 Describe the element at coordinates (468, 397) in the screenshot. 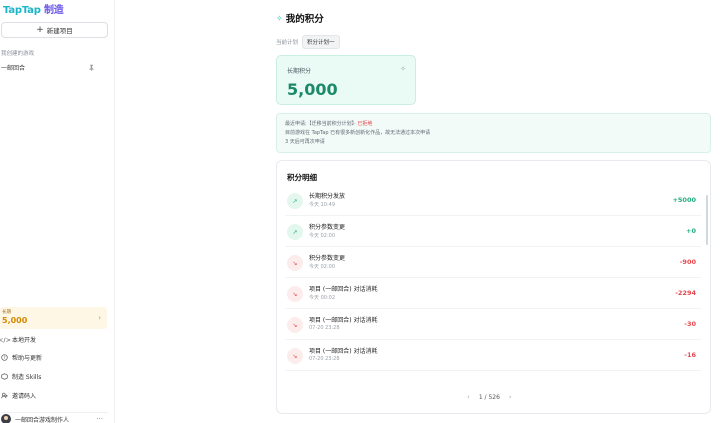

I see `prev-page-icon: ‹` at that location.